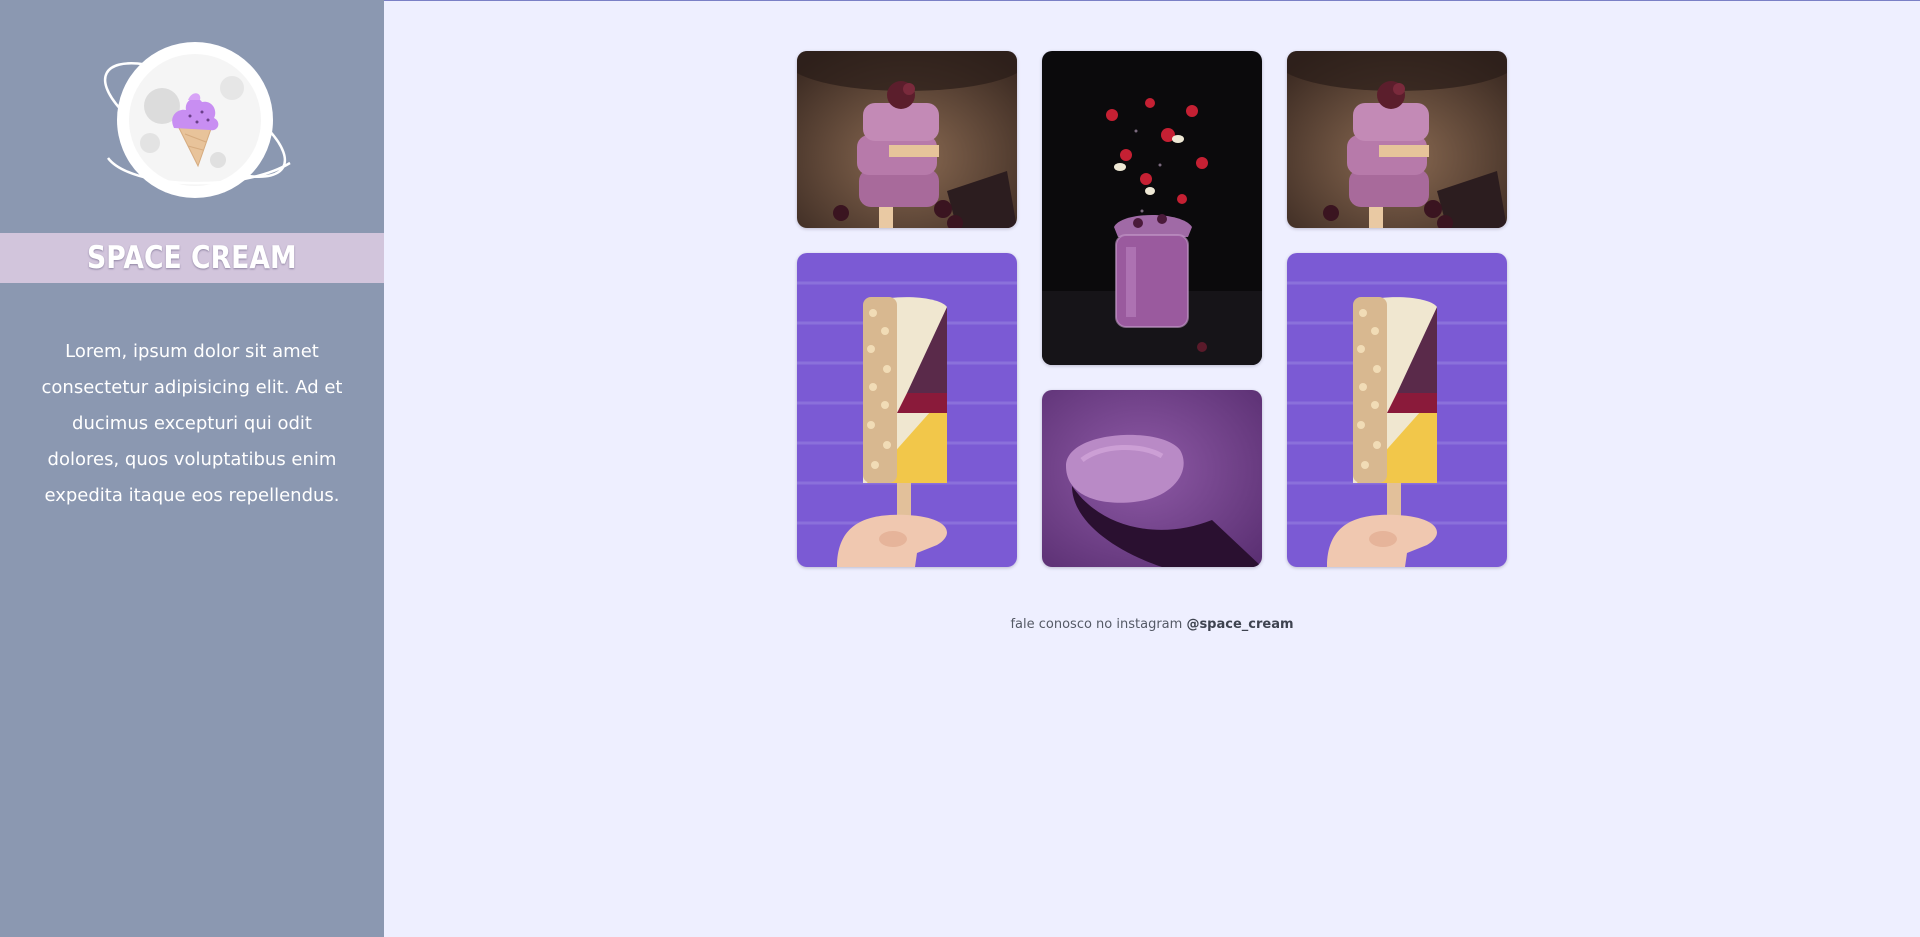 This screenshot has height=937, width=1920. Describe the element at coordinates (195, 120) in the screenshot. I see `ice-cream-planet-icon` at that location.